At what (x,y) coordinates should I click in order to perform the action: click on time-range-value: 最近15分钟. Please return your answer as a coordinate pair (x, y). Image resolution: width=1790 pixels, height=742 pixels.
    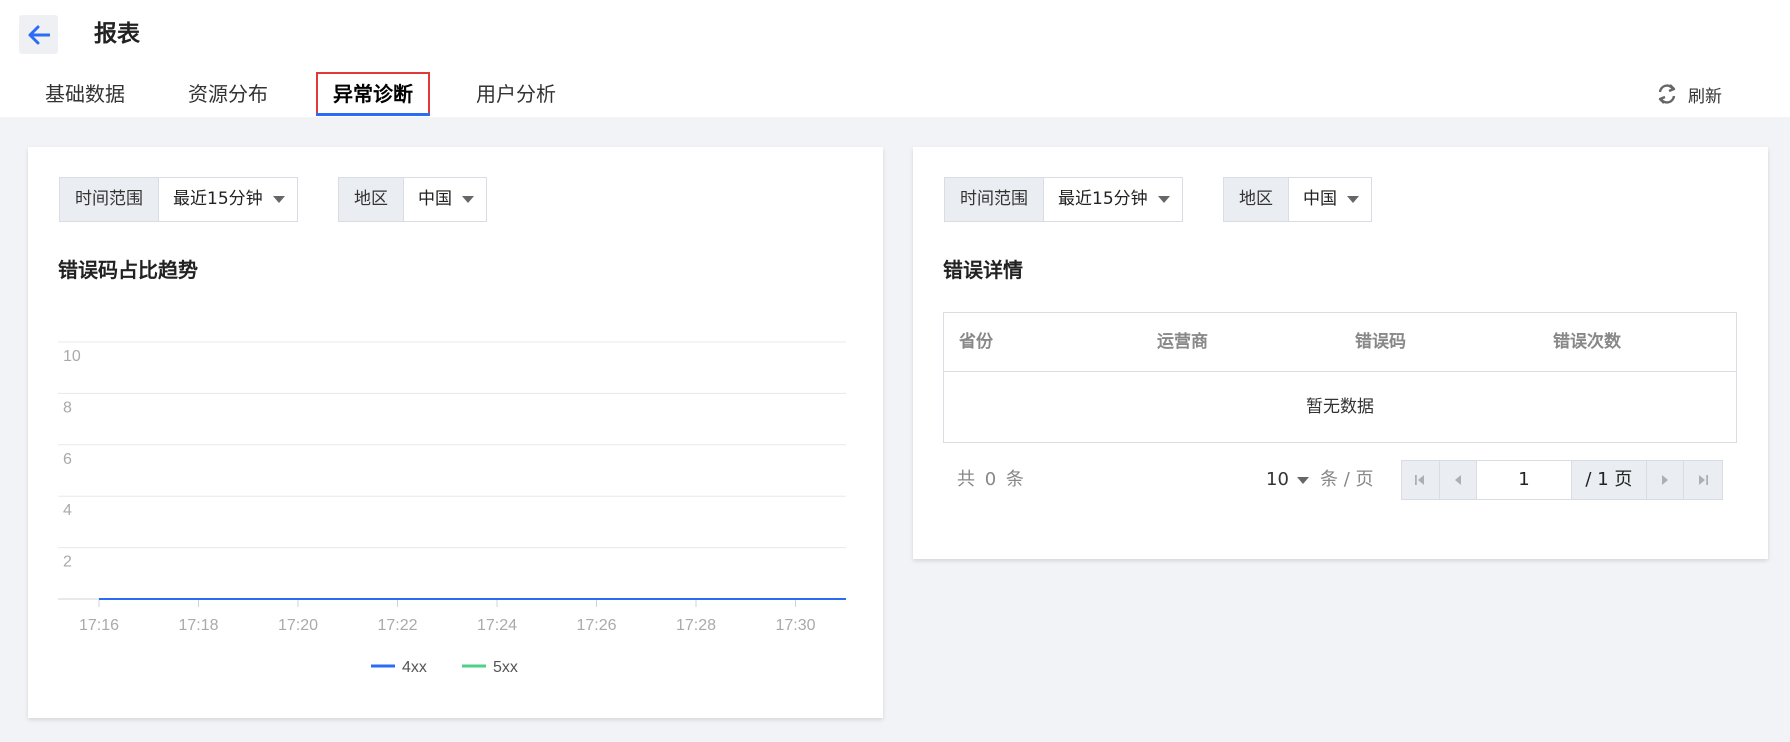
    Looking at the image, I should click on (1103, 199).